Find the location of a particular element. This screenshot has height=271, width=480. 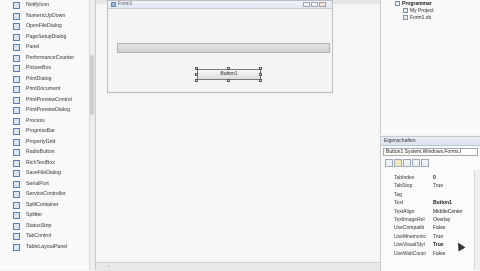

close-icon is located at coordinates (322, 4).